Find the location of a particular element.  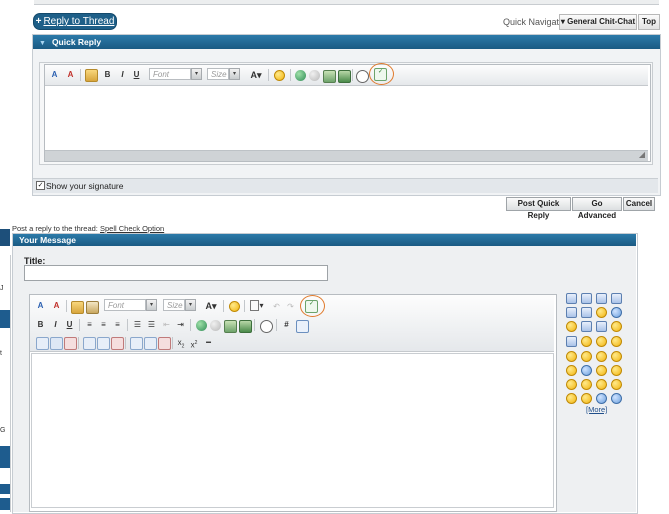

table-icon is located at coordinates (42, 343).